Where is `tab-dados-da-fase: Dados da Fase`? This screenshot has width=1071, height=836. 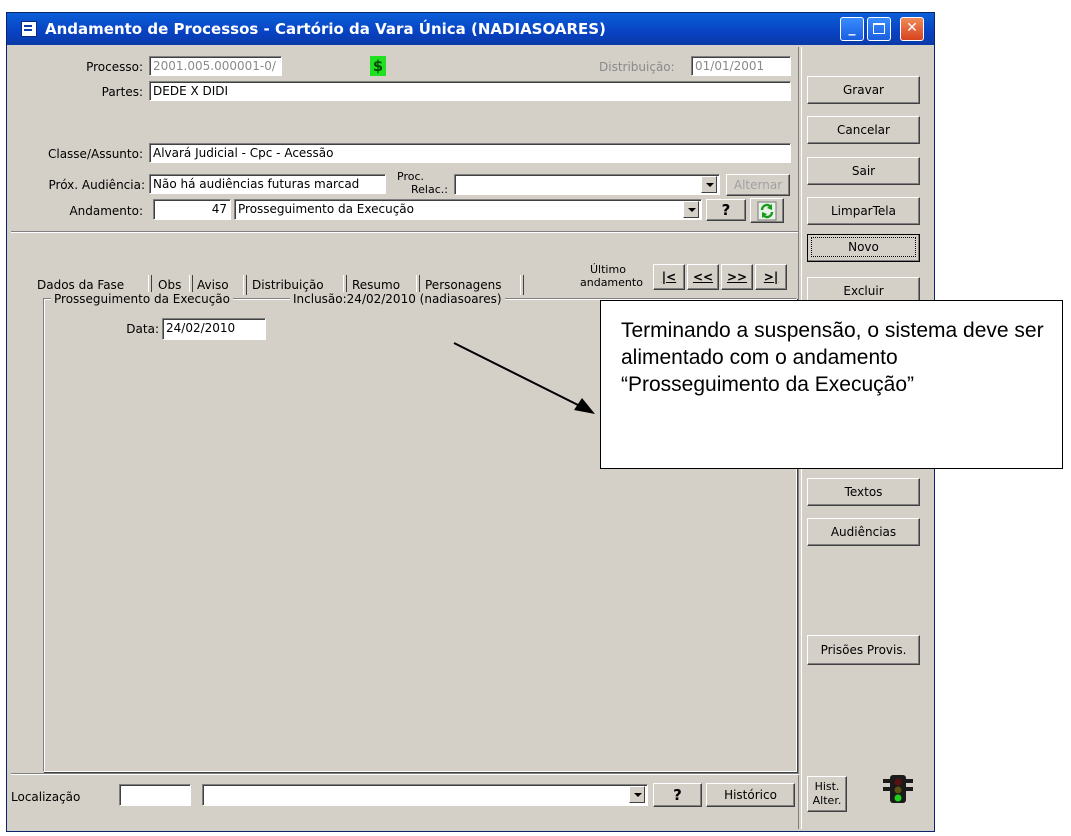 tab-dados-da-fase: Dados da Fase is located at coordinates (80, 285).